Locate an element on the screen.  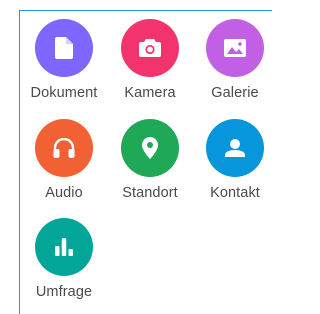
attach-document-button: Dokument is located at coordinates (64, 64).